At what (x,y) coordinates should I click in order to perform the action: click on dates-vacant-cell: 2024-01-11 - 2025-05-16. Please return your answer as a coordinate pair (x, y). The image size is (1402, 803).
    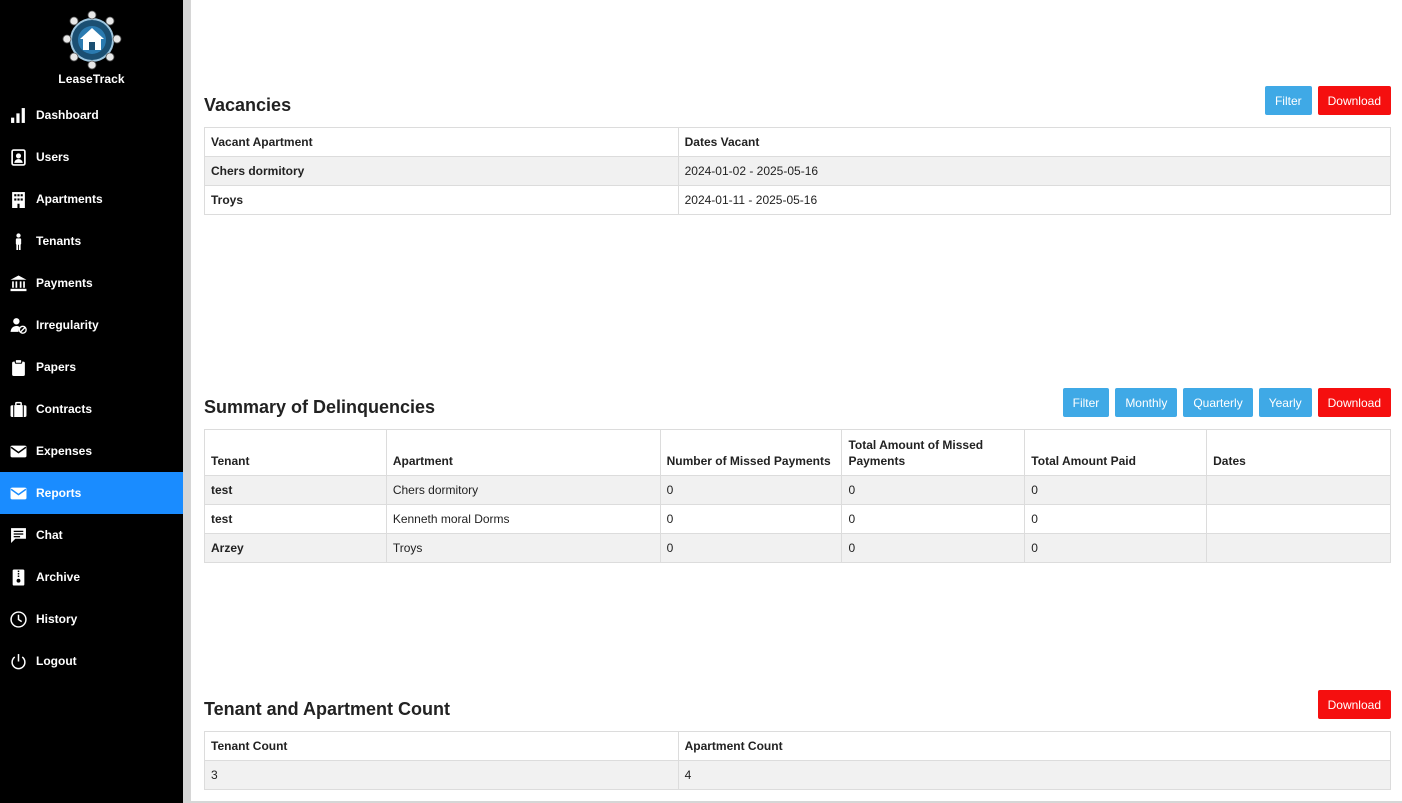
    Looking at the image, I should click on (1034, 200).